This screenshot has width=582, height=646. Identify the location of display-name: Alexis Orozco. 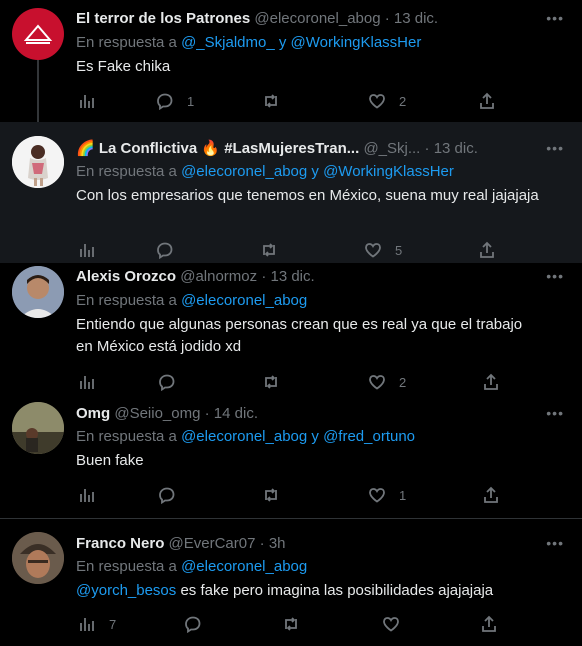
(126, 276).